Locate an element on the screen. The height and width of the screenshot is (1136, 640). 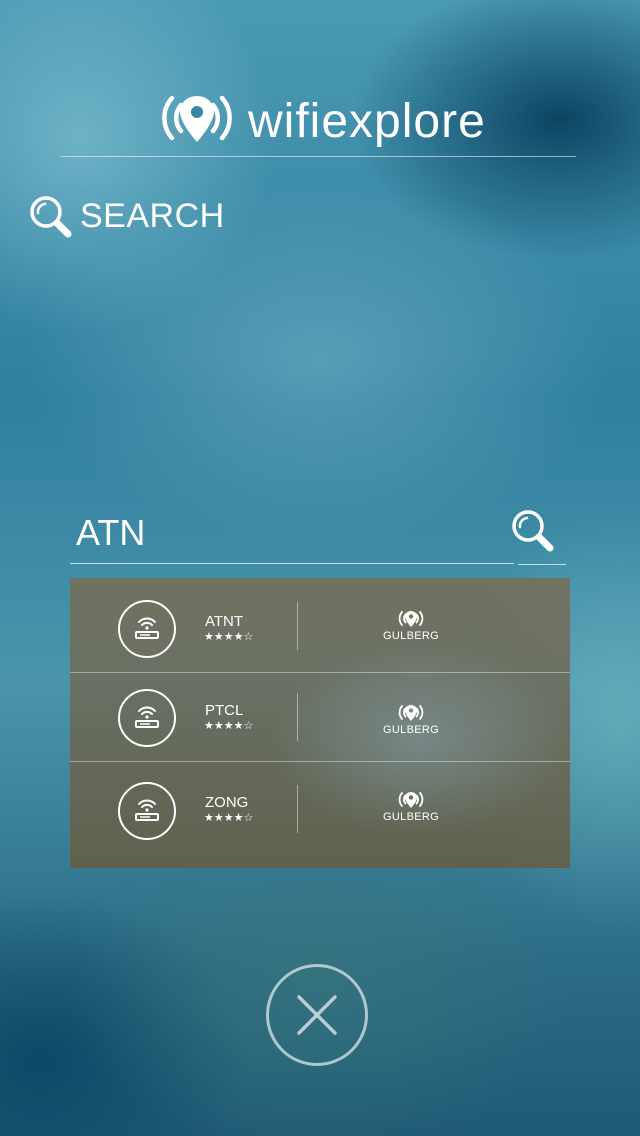
result-row: PTCL ★★★★☆ GULBERG is located at coordinates (320, 717).